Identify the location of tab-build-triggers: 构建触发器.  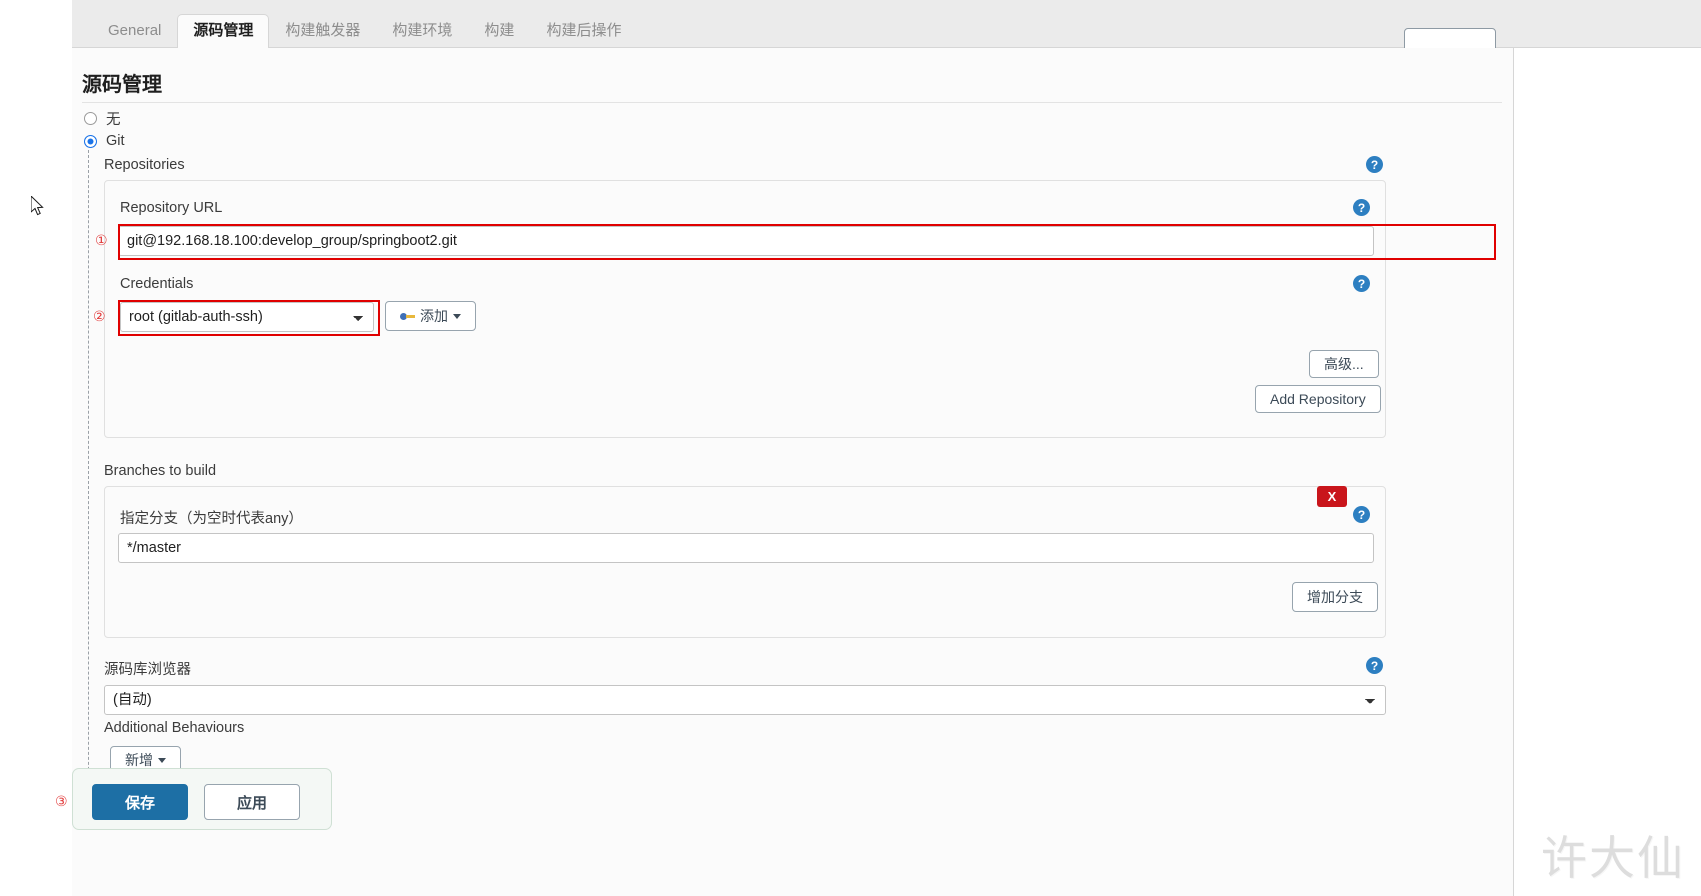
(322, 31).